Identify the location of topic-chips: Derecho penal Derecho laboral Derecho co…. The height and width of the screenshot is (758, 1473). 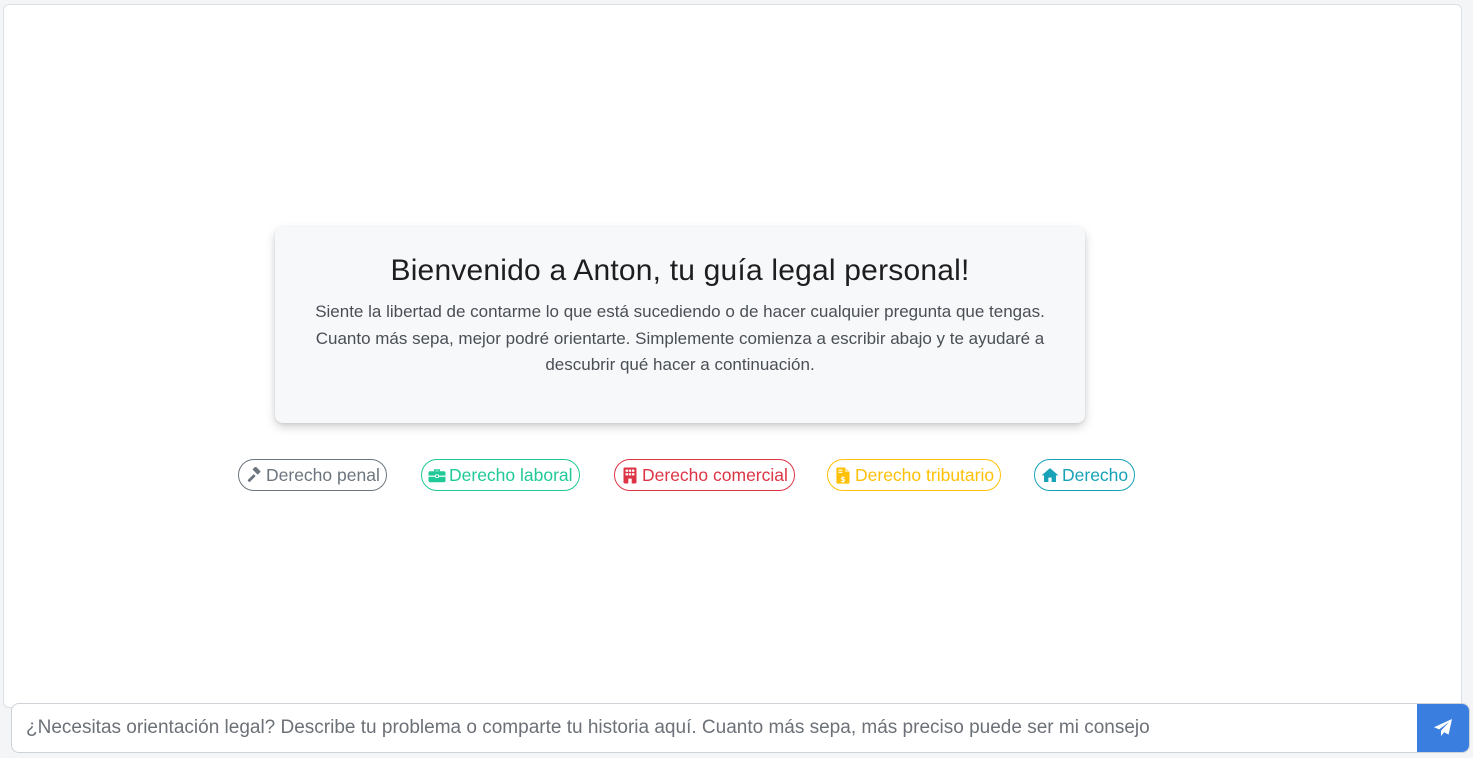
(685, 475).